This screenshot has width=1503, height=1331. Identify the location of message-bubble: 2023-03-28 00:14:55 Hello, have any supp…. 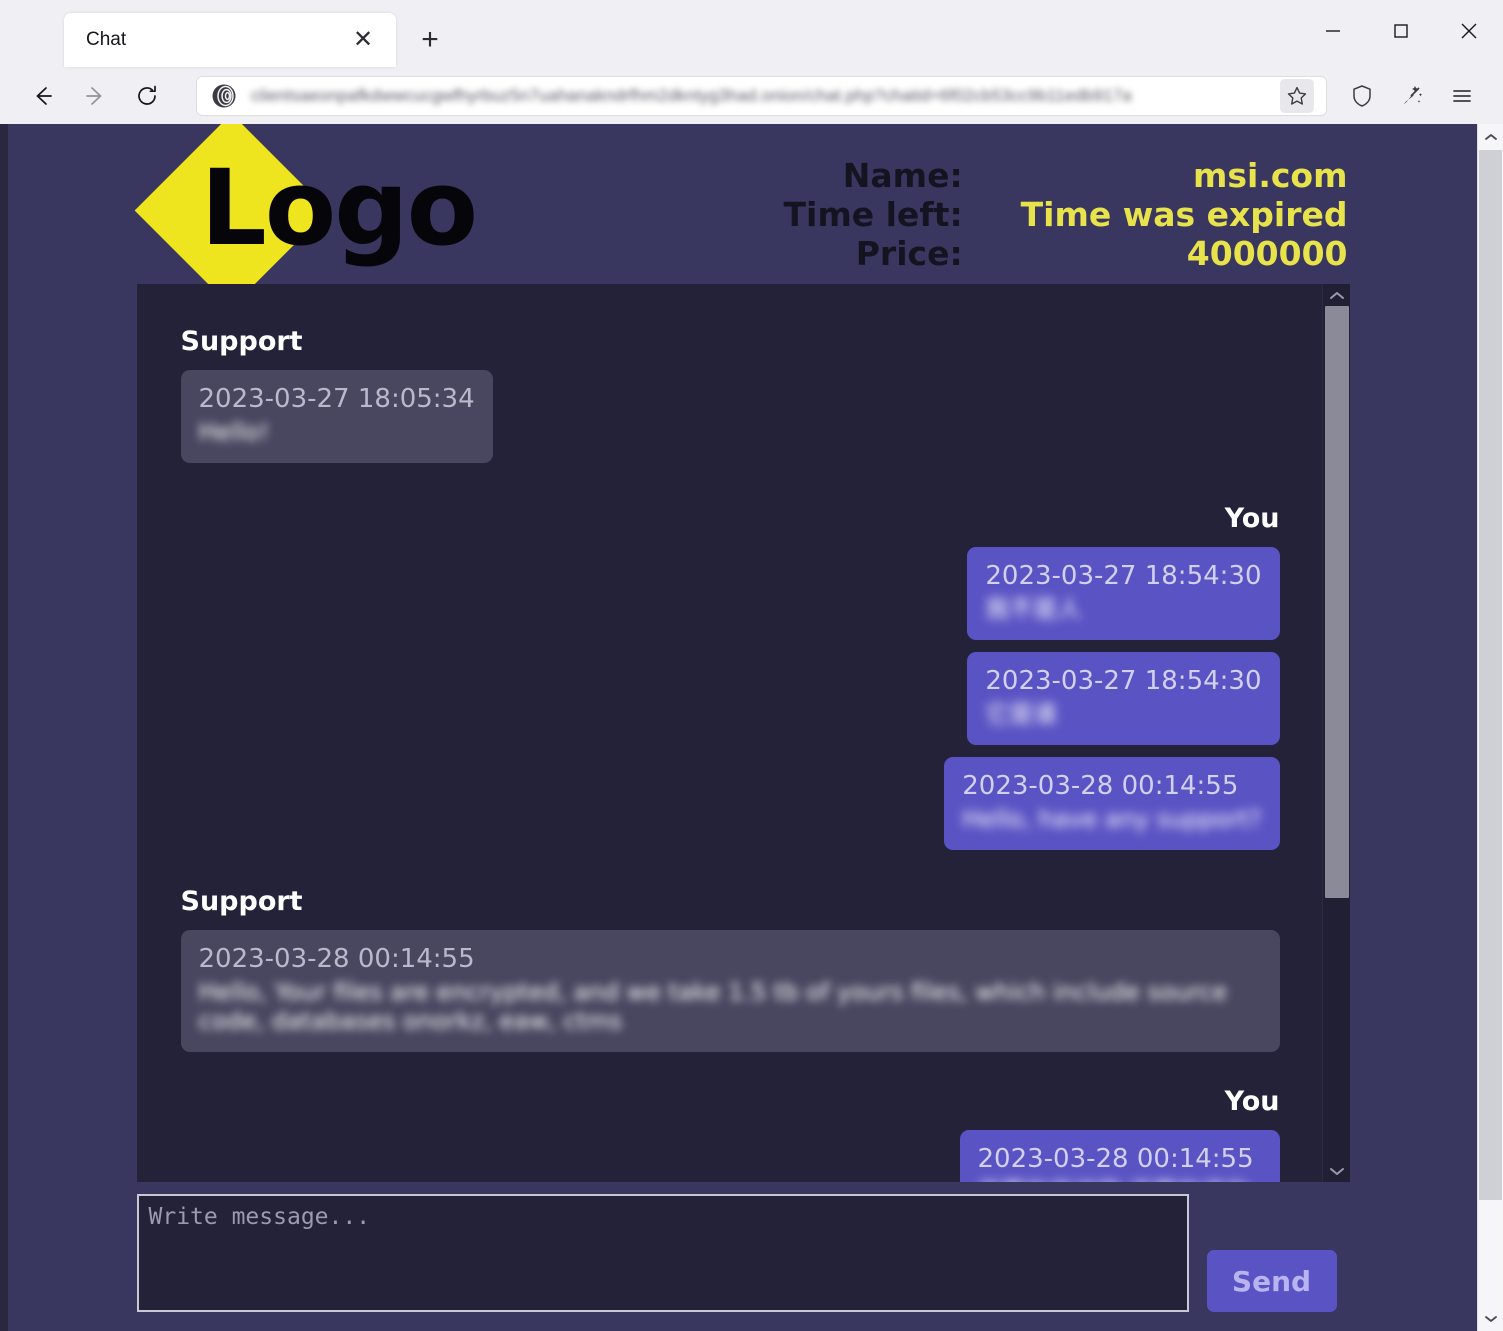
(1112, 803).